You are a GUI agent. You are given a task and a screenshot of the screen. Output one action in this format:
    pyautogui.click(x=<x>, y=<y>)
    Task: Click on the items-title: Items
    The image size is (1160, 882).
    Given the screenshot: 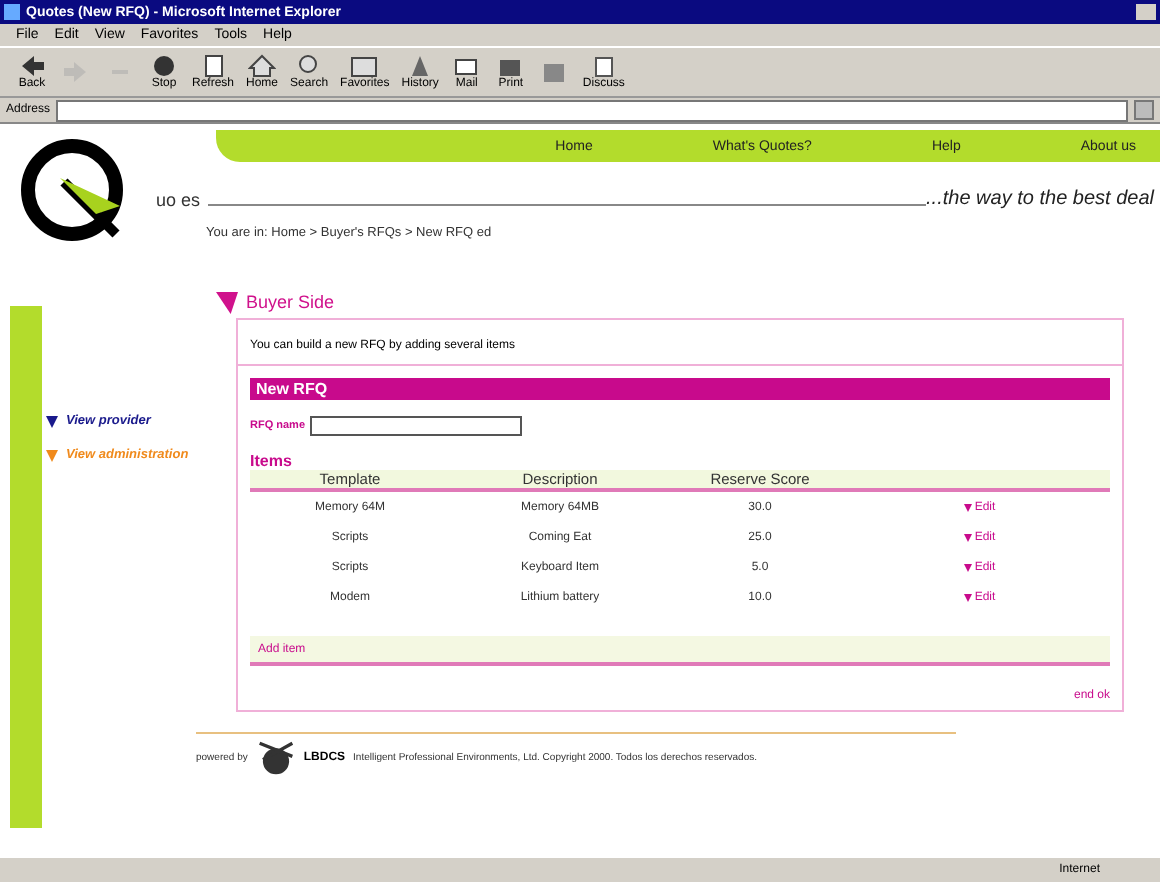 What is the action you would take?
    pyautogui.click(x=272, y=461)
    